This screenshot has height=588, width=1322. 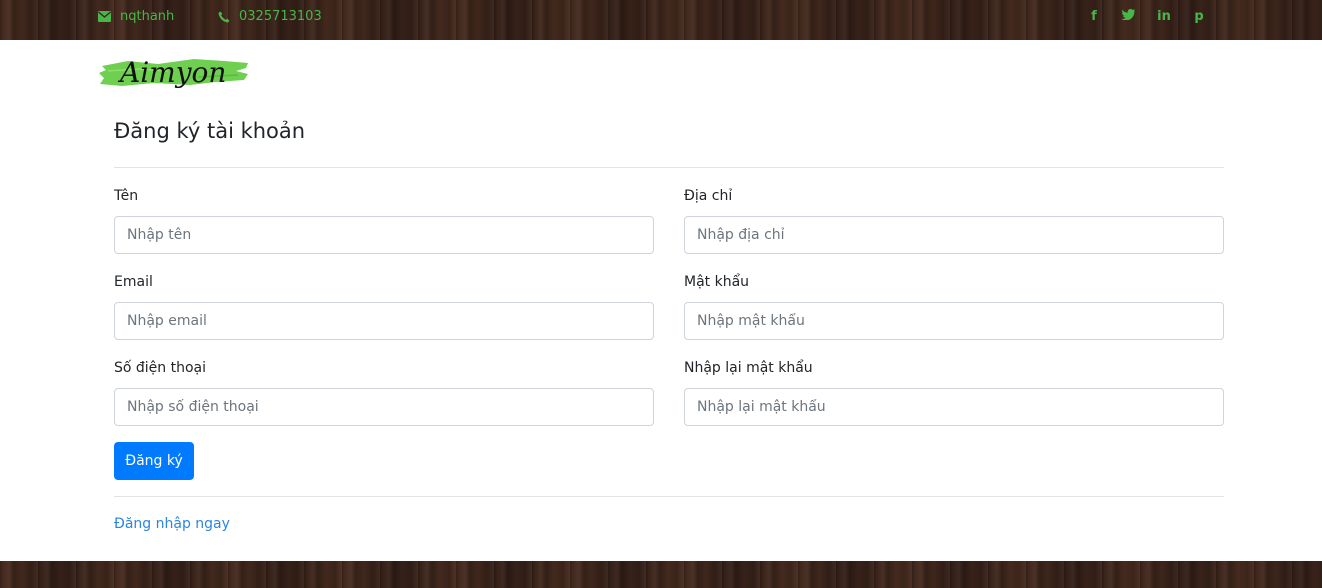 I want to click on email-input, so click(x=384, y=321).